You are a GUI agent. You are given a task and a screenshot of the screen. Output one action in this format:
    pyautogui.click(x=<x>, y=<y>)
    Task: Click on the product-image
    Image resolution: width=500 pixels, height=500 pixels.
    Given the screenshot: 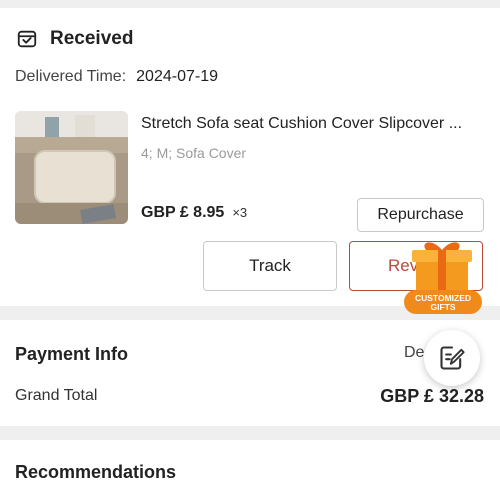 What is the action you would take?
    pyautogui.click(x=71, y=167)
    